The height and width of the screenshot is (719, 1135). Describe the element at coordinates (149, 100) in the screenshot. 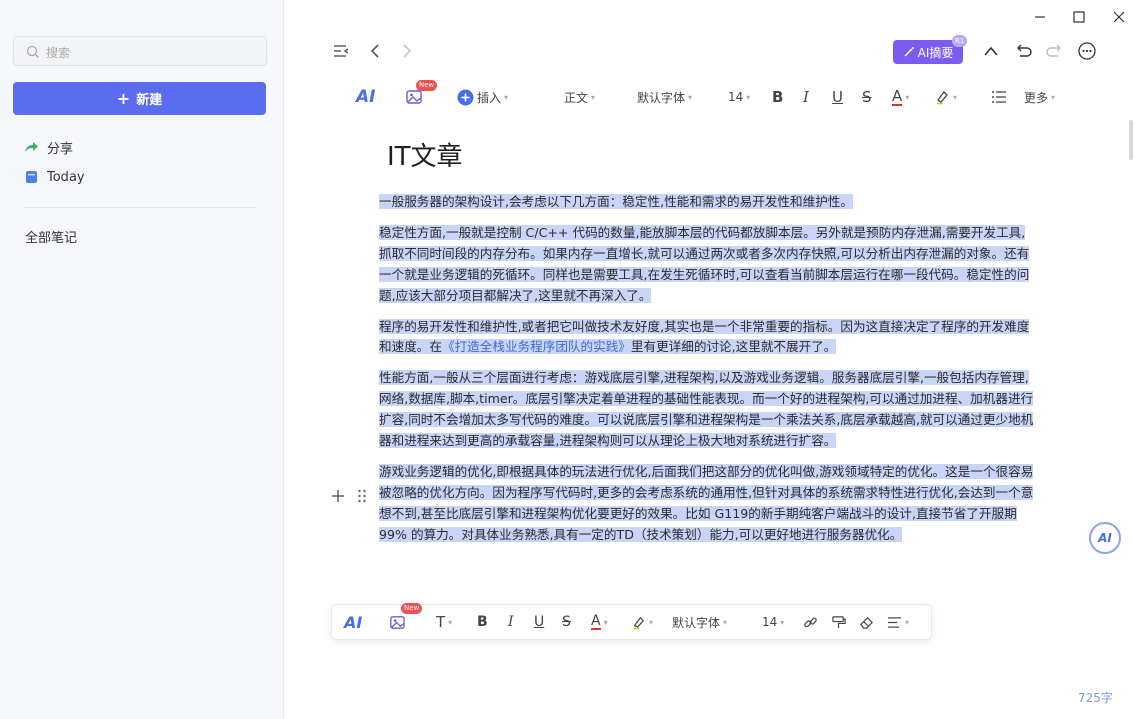

I see `new-note-label: 新建` at that location.